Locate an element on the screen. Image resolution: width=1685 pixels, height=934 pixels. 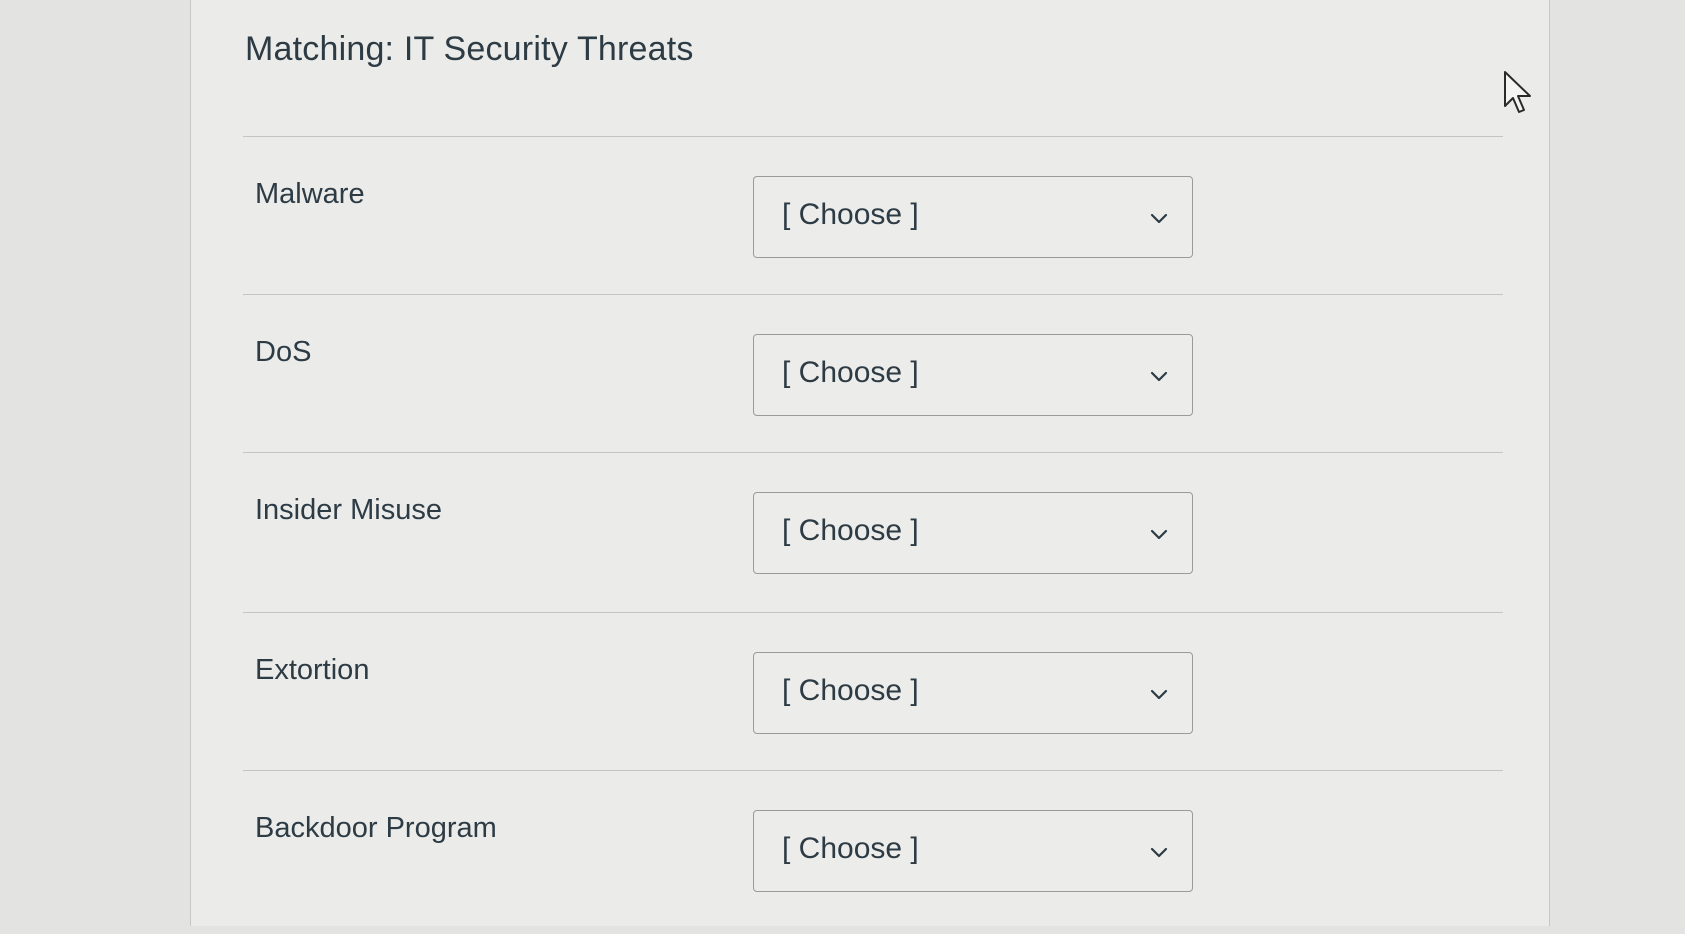
match-label: DoS is located at coordinates (283, 352).